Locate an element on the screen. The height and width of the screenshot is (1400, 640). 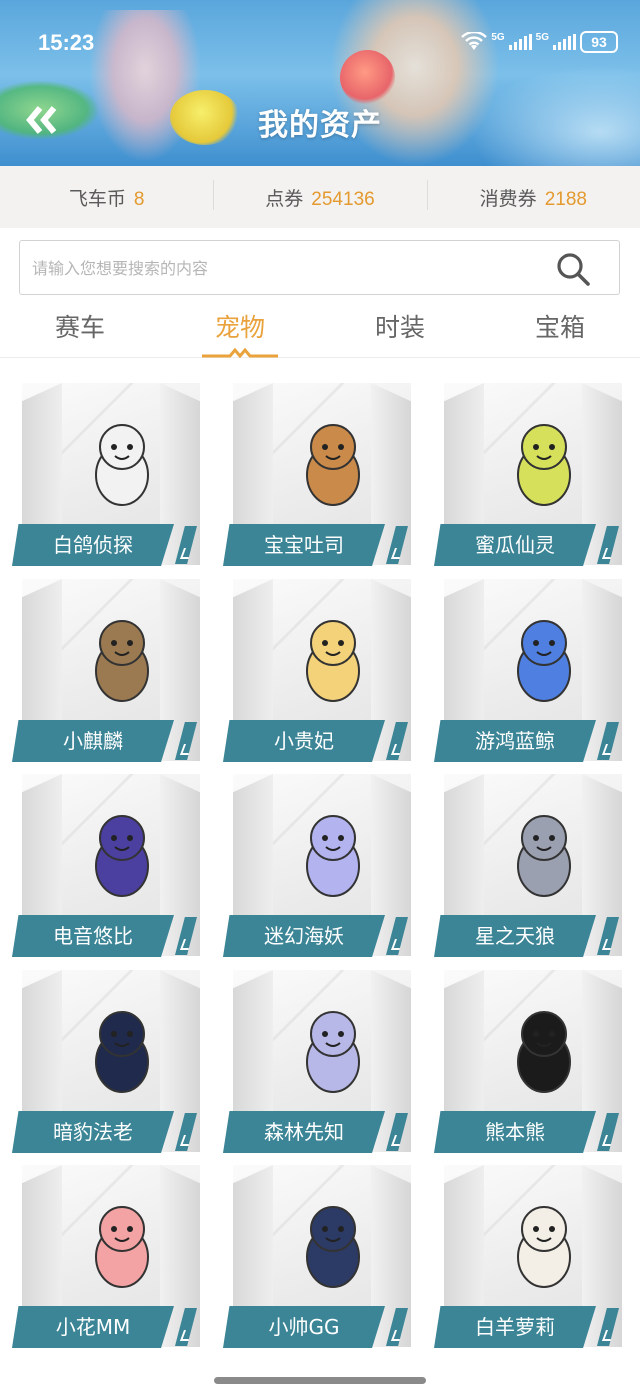
yoyo-creature-icon is located at coordinates (122, 856).